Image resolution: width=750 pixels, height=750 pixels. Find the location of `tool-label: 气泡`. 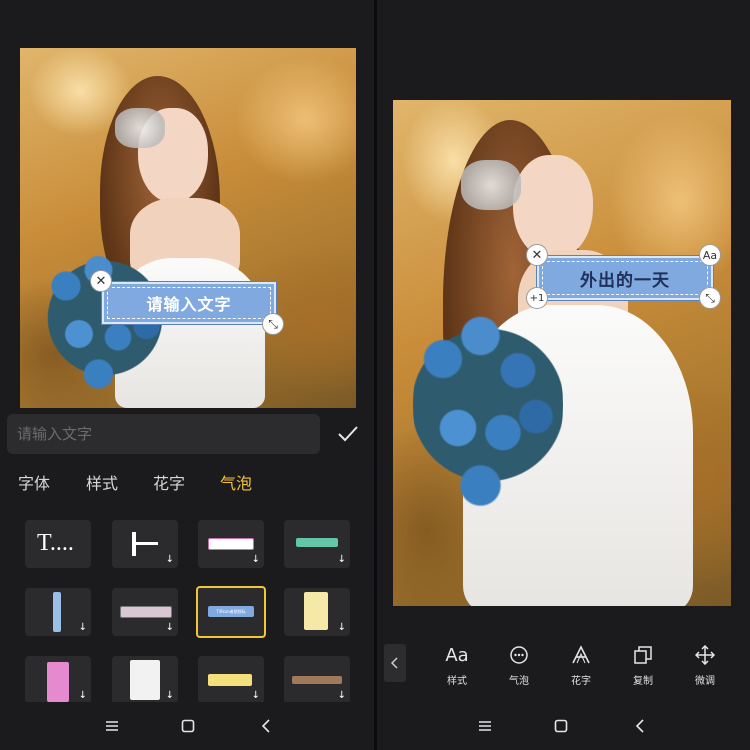

tool-label: 气泡 is located at coordinates (519, 681).